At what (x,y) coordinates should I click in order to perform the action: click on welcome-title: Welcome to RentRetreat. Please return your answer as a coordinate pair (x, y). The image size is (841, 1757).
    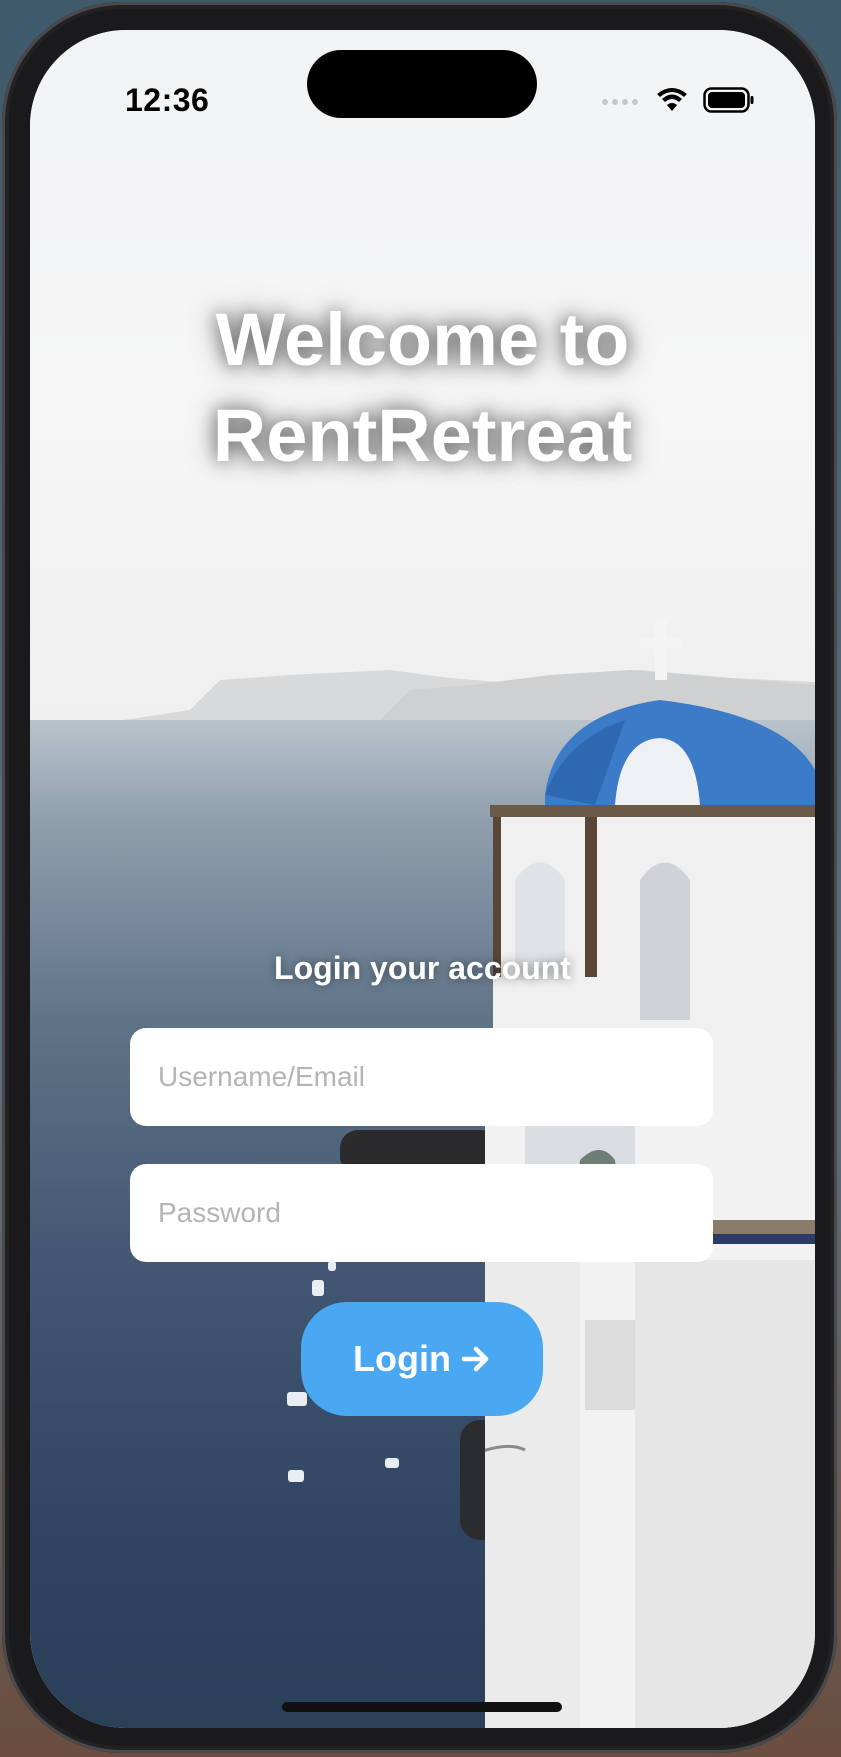
    Looking at the image, I should click on (422, 388).